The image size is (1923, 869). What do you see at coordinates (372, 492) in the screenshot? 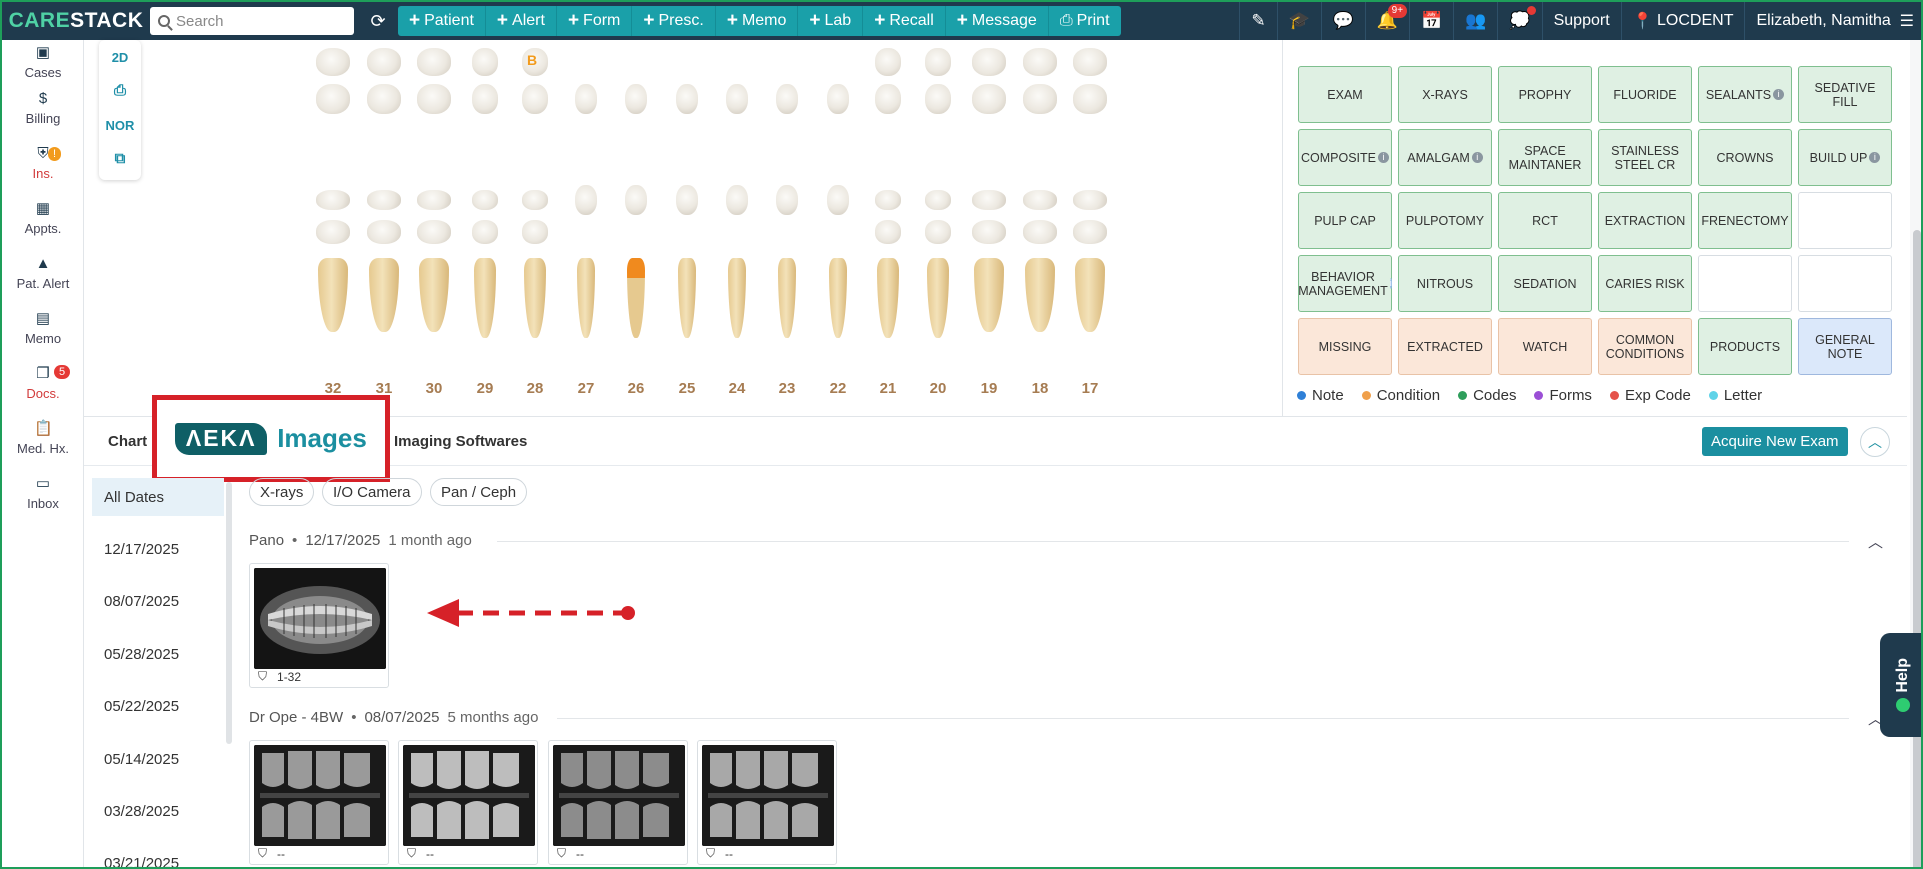
I see `filter-io-camera: I/O Camera` at bounding box center [372, 492].